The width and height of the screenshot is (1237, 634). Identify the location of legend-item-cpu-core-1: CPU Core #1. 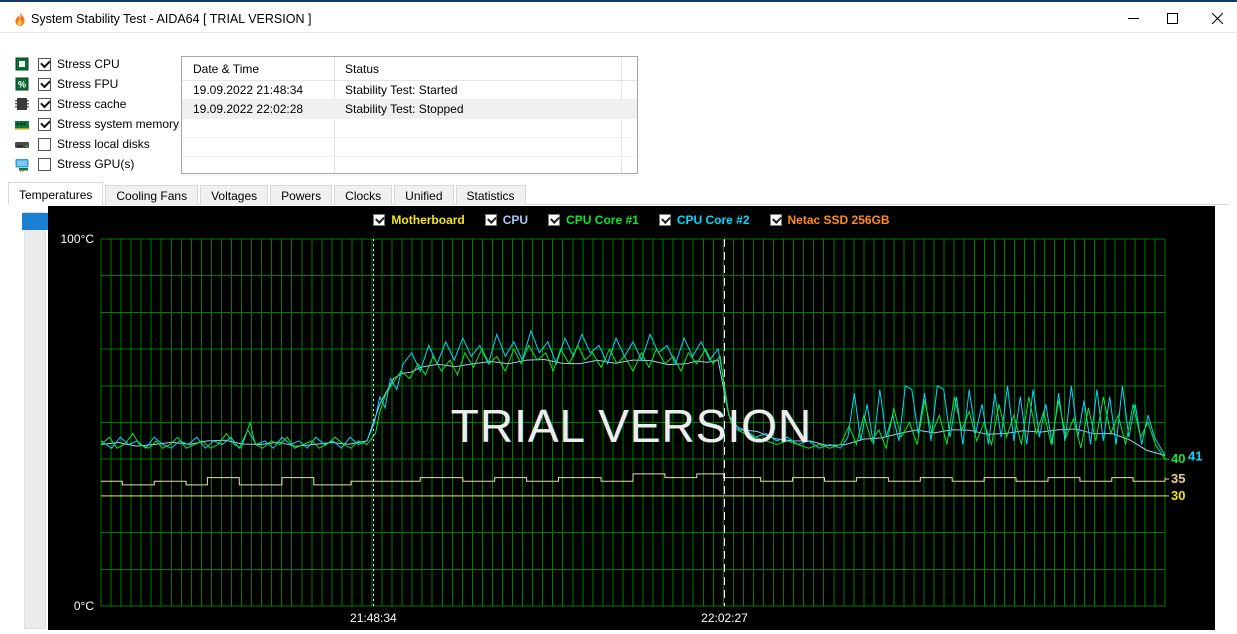
(593, 220).